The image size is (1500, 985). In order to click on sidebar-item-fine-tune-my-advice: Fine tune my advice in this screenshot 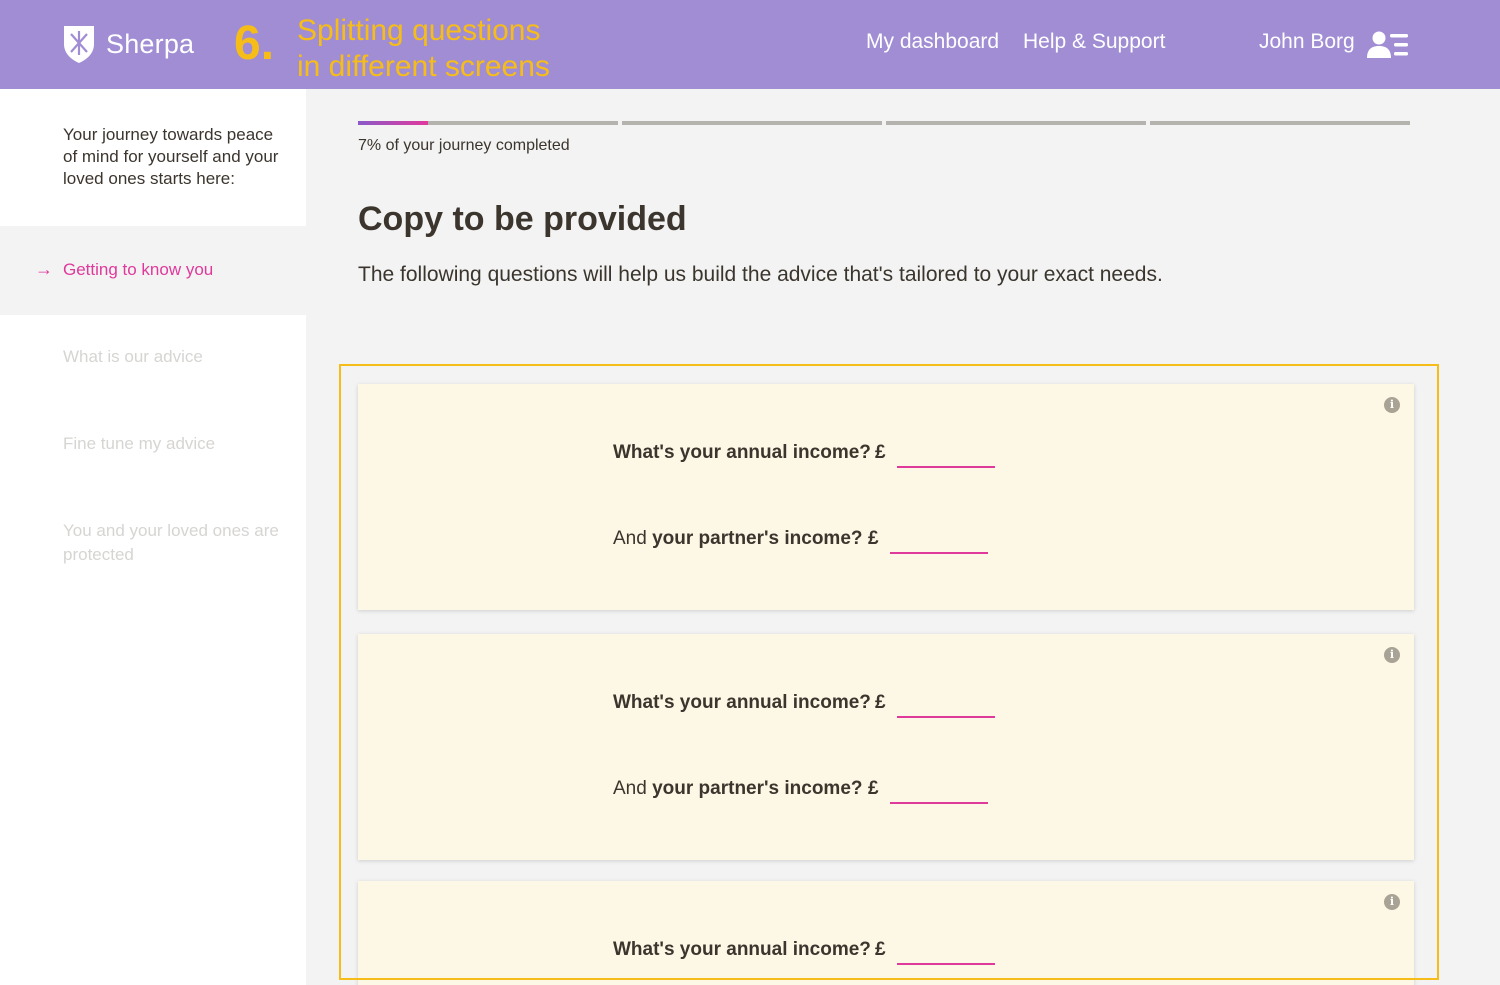, I will do `click(173, 444)`.